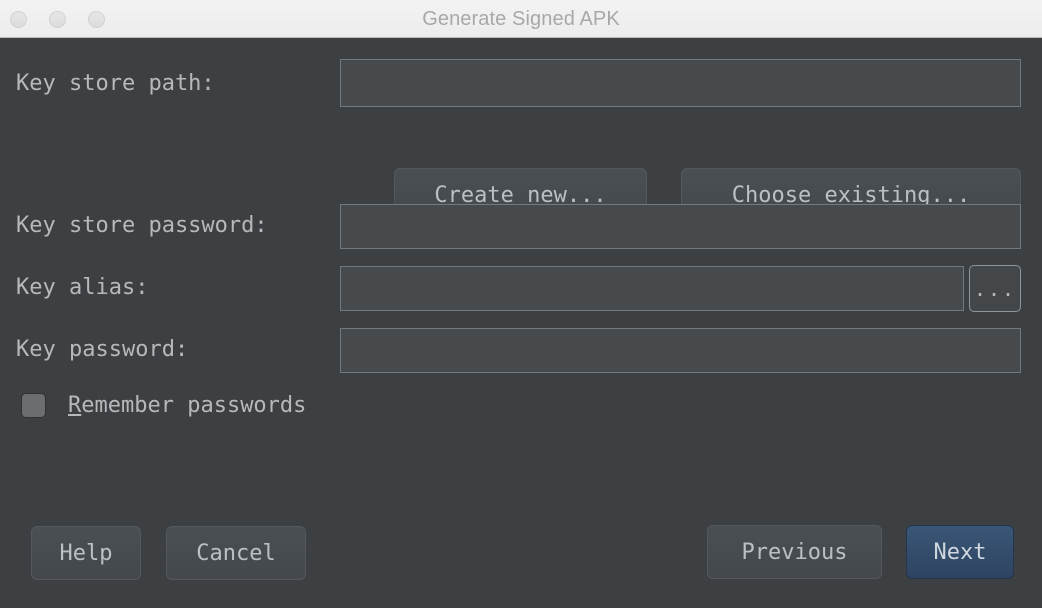 This screenshot has width=1042, height=608. Describe the element at coordinates (960, 552) in the screenshot. I see `next-button: Next` at that location.